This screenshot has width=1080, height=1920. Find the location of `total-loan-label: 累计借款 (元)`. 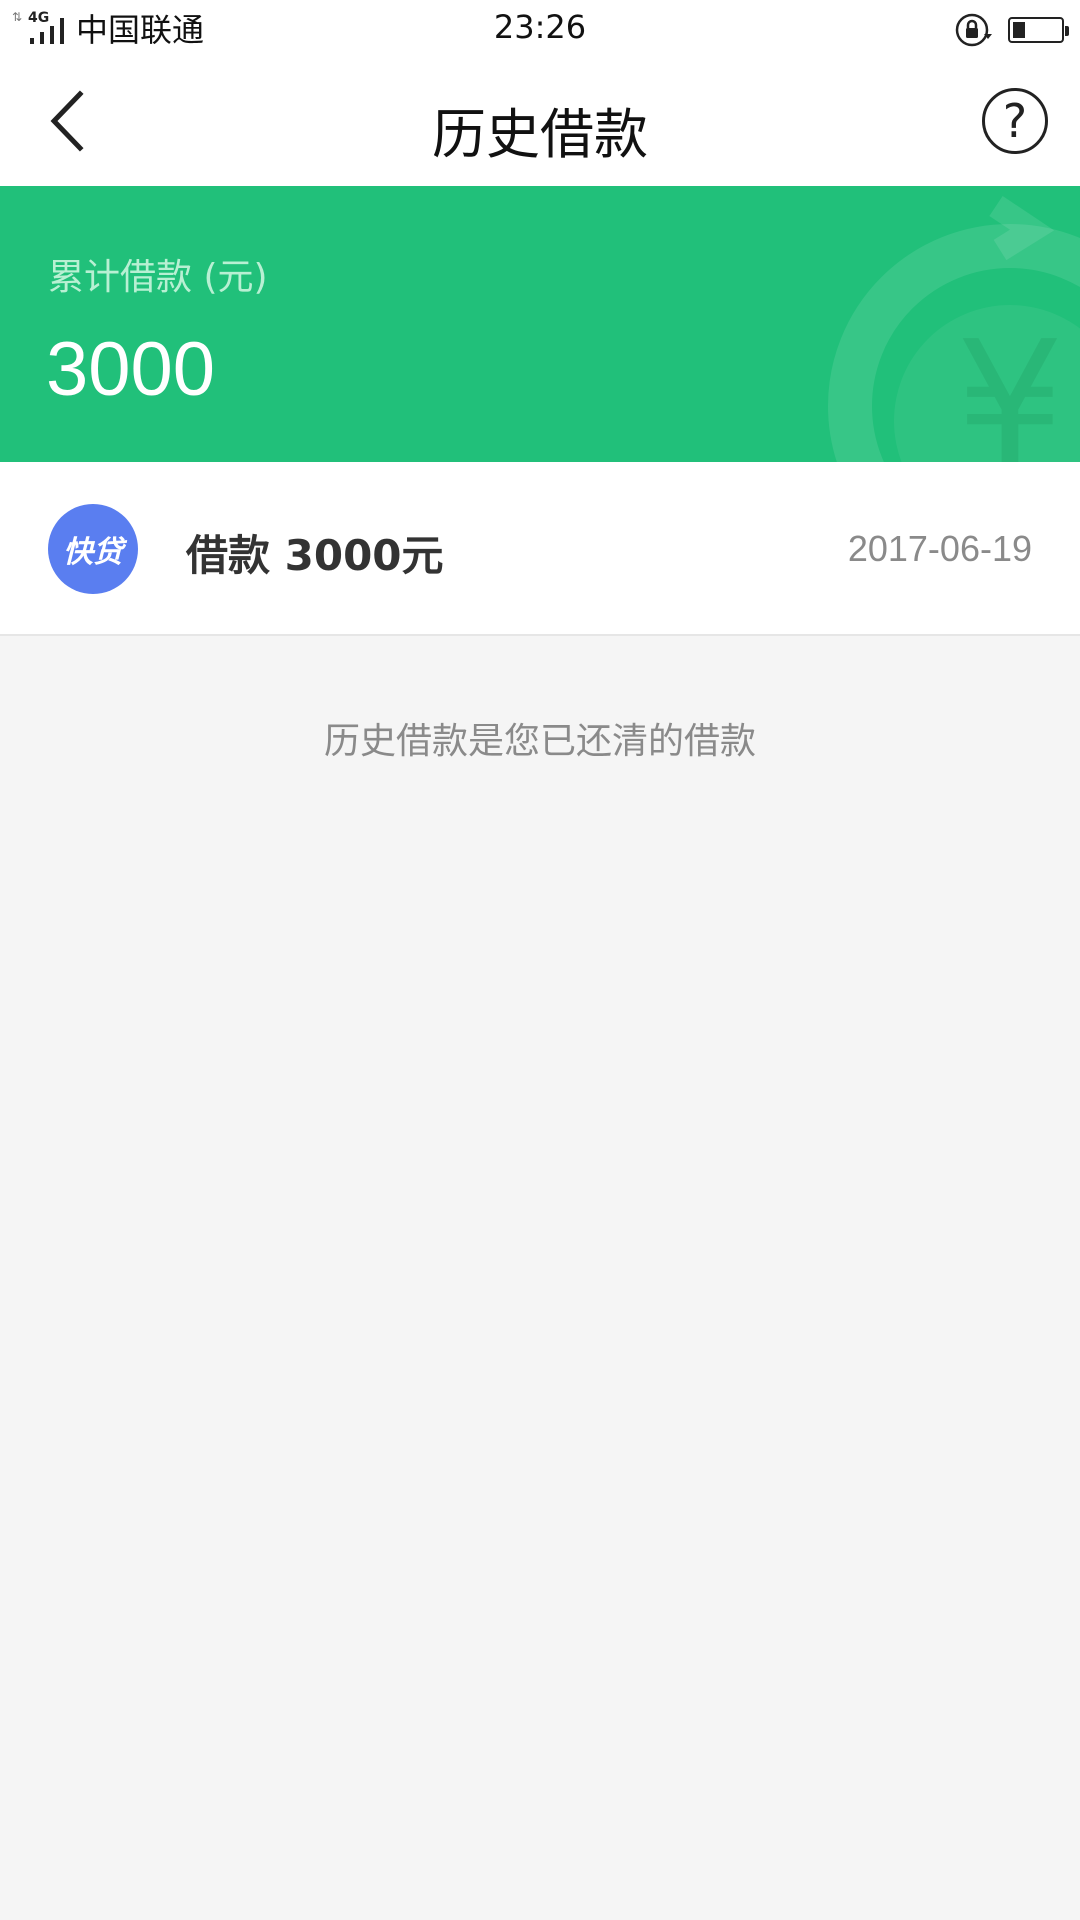

total-loan-label: 累计借款 (元) is located at coordinates (158, 277).